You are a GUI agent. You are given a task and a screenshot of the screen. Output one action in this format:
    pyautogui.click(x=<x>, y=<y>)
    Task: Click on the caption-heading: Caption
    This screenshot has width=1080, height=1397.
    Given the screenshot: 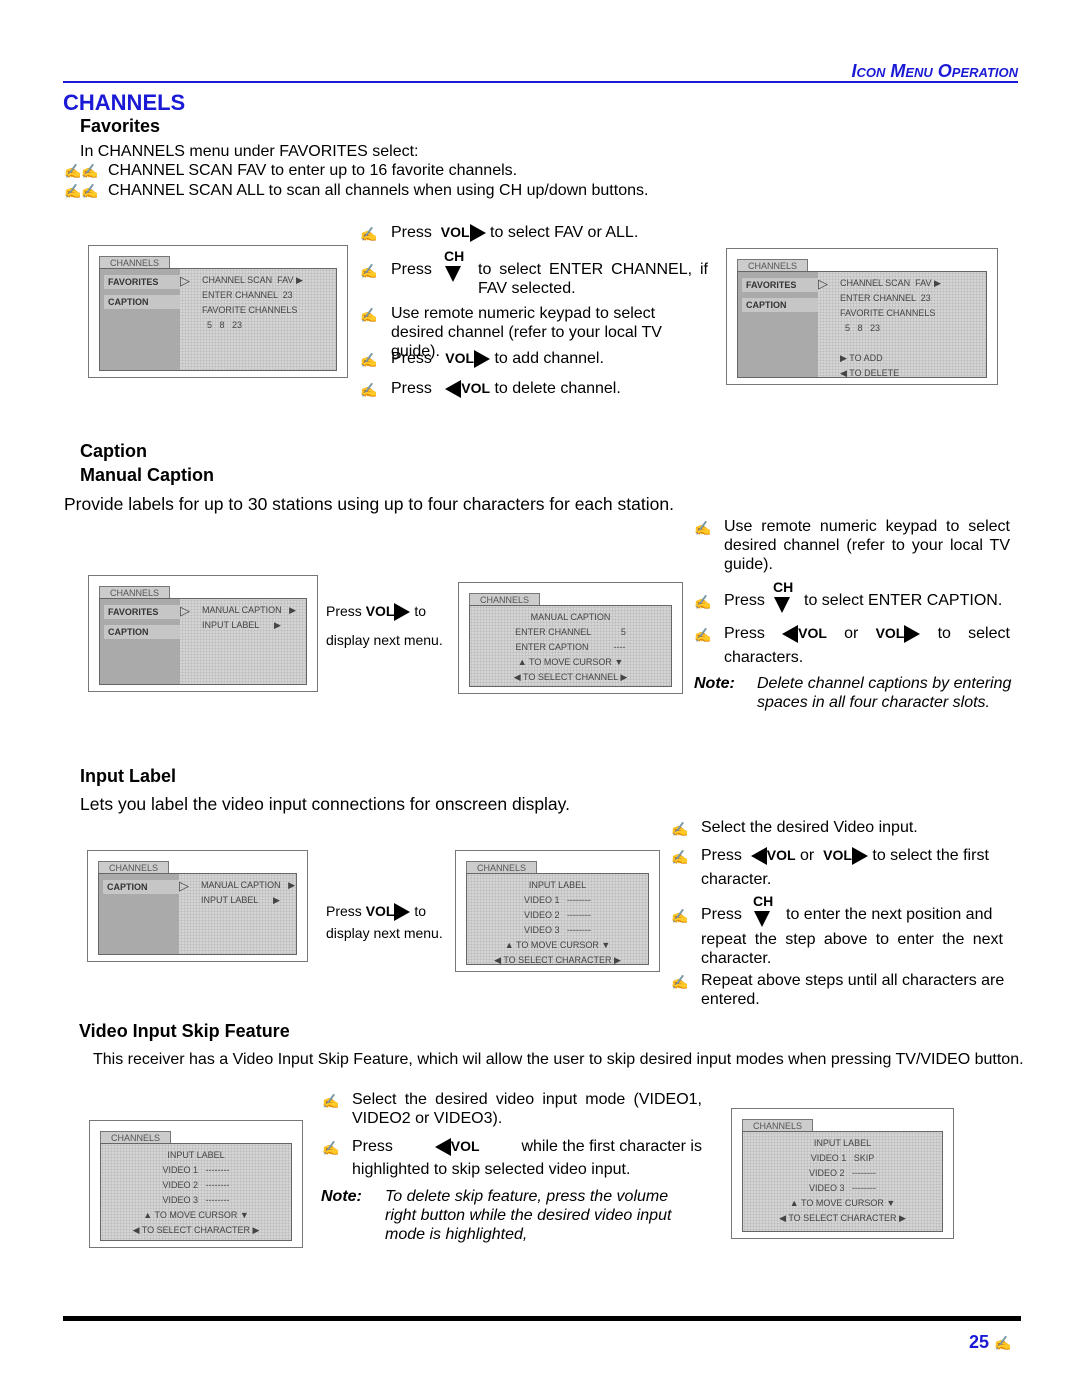 What is the action you would take?
    pyautogui.click(x=113, y=451)
    